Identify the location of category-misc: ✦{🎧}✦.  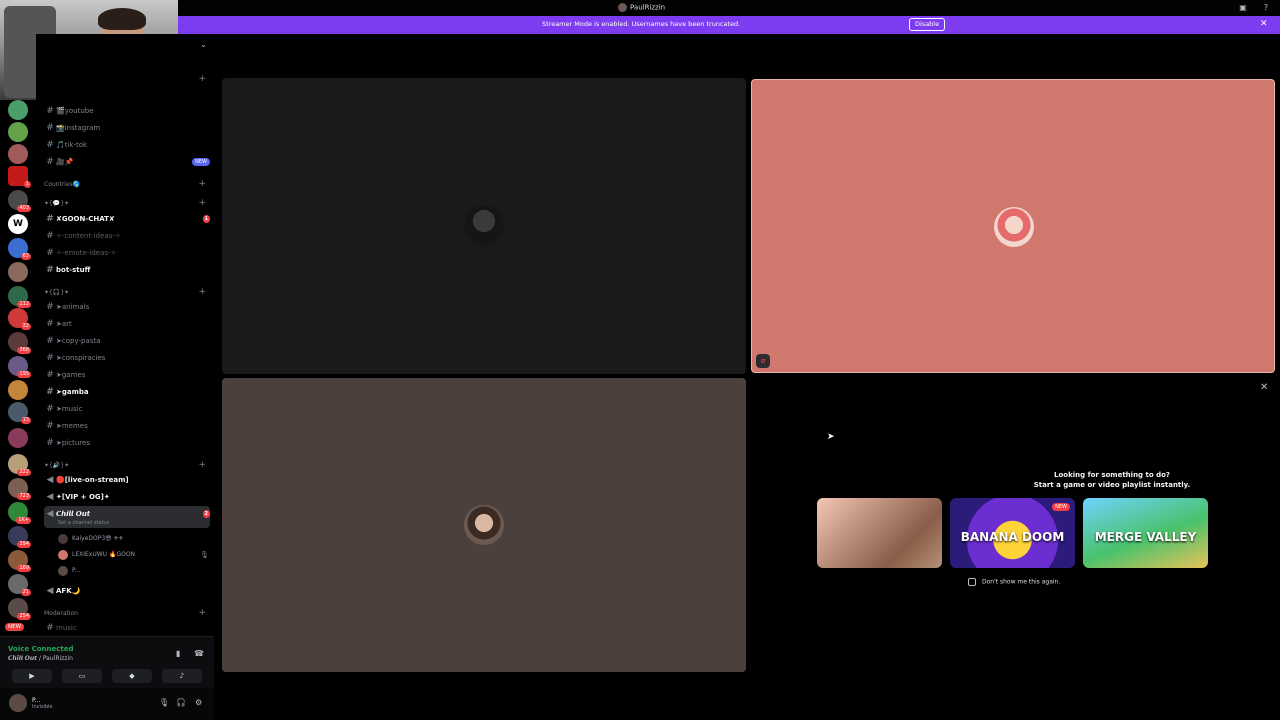
(56, 292).